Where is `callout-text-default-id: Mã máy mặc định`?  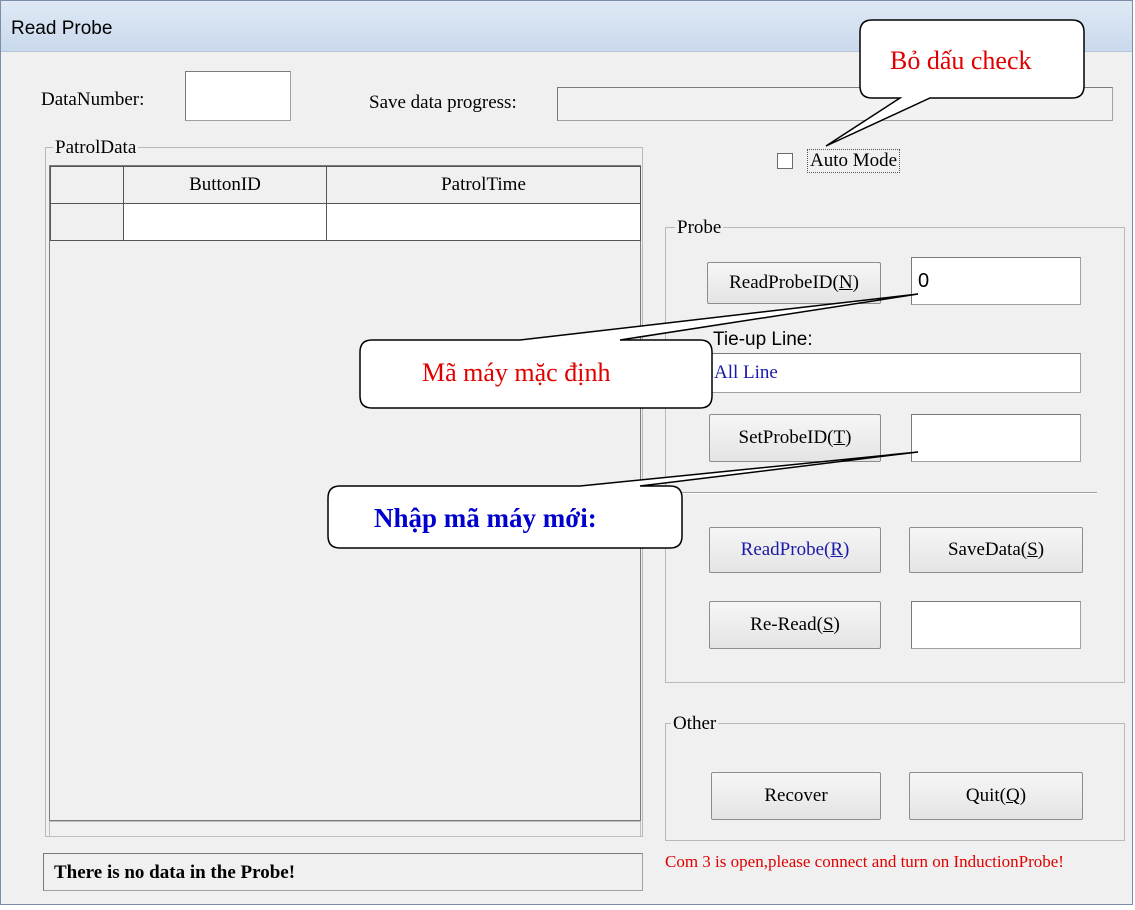
callout-text-default-id: Mã máy mặc định is located at coordinates (516, 372).